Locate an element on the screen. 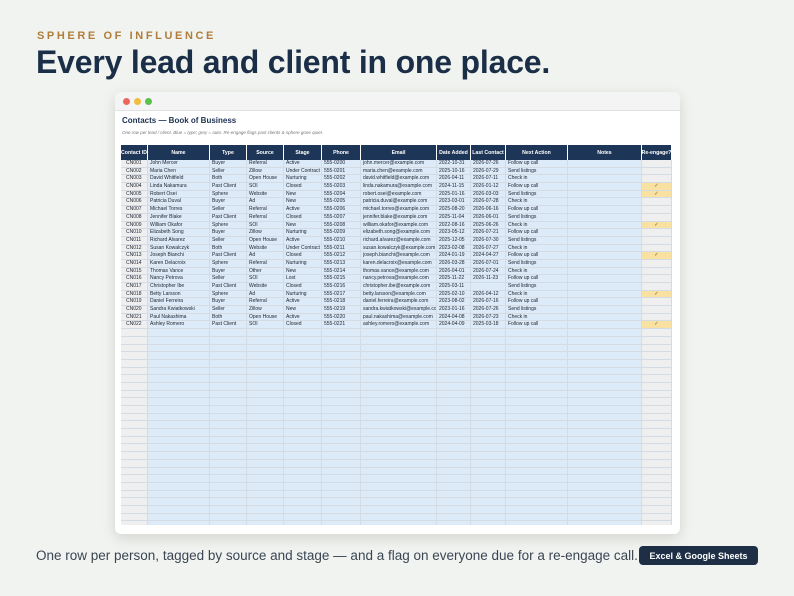  table-cell: 555-0220 is located at coordinates (341, 317).